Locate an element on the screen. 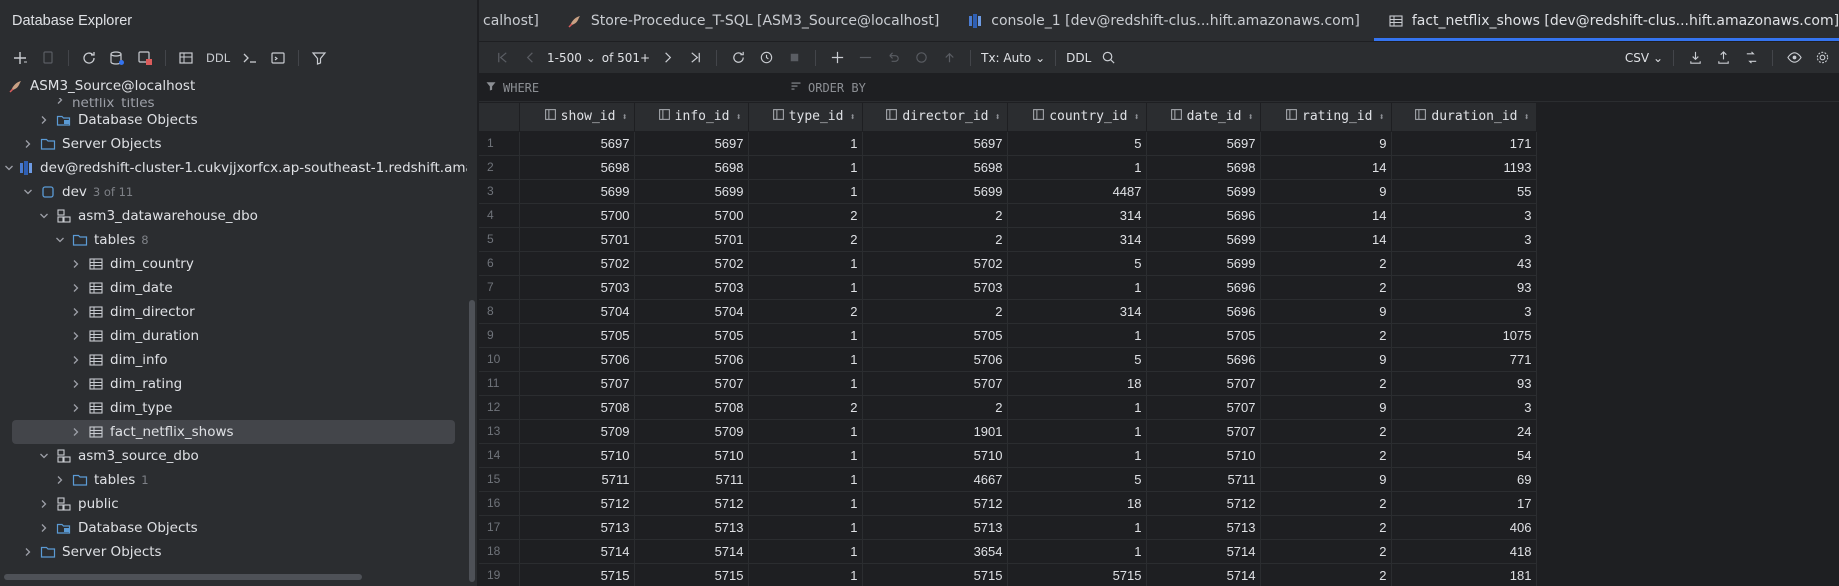 Image resolution: width=1839 pixels, height=586 pixels. table-cell: 55 is located at coordinates (1464, 191).